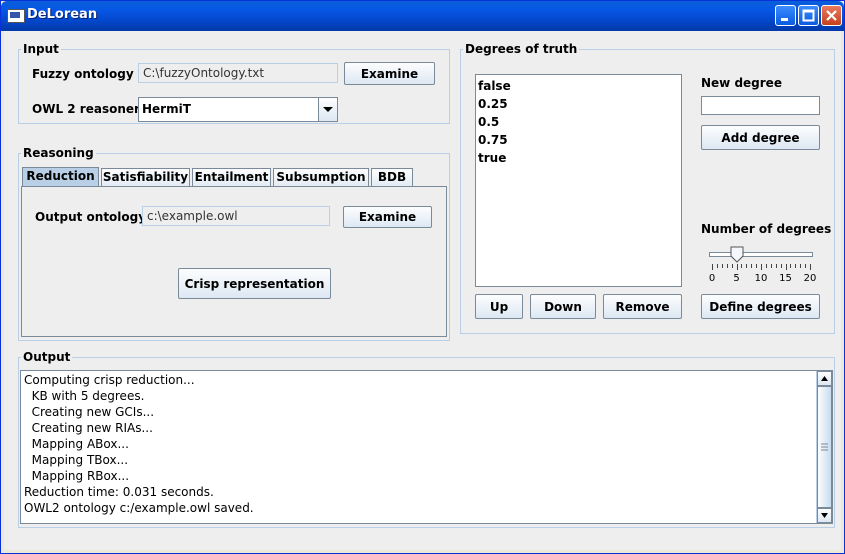 Image resolution: width=845 pixels, height=554 pixels. I want to click on window-title: DeLorean, so click(62, 14).